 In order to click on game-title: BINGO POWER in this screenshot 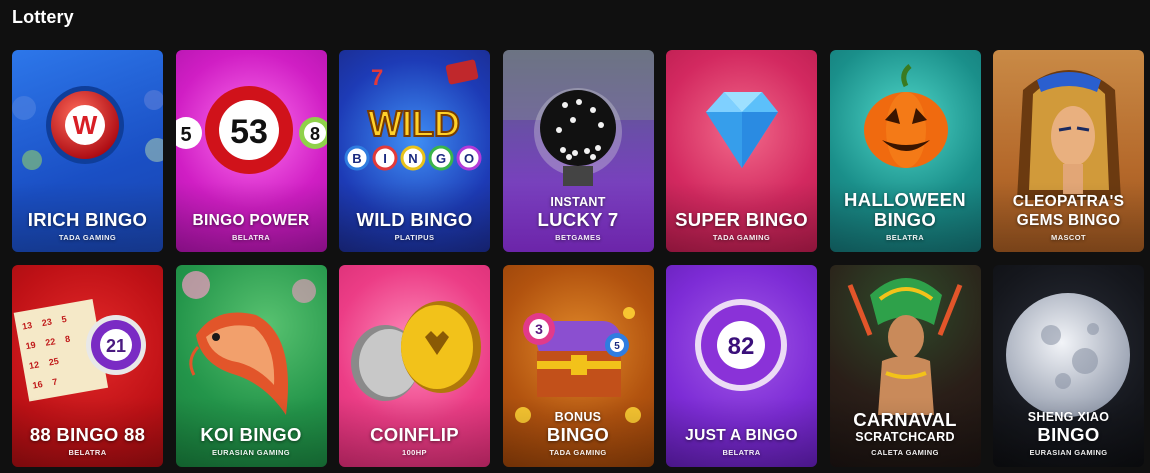, I will do `click(251, 220)`.